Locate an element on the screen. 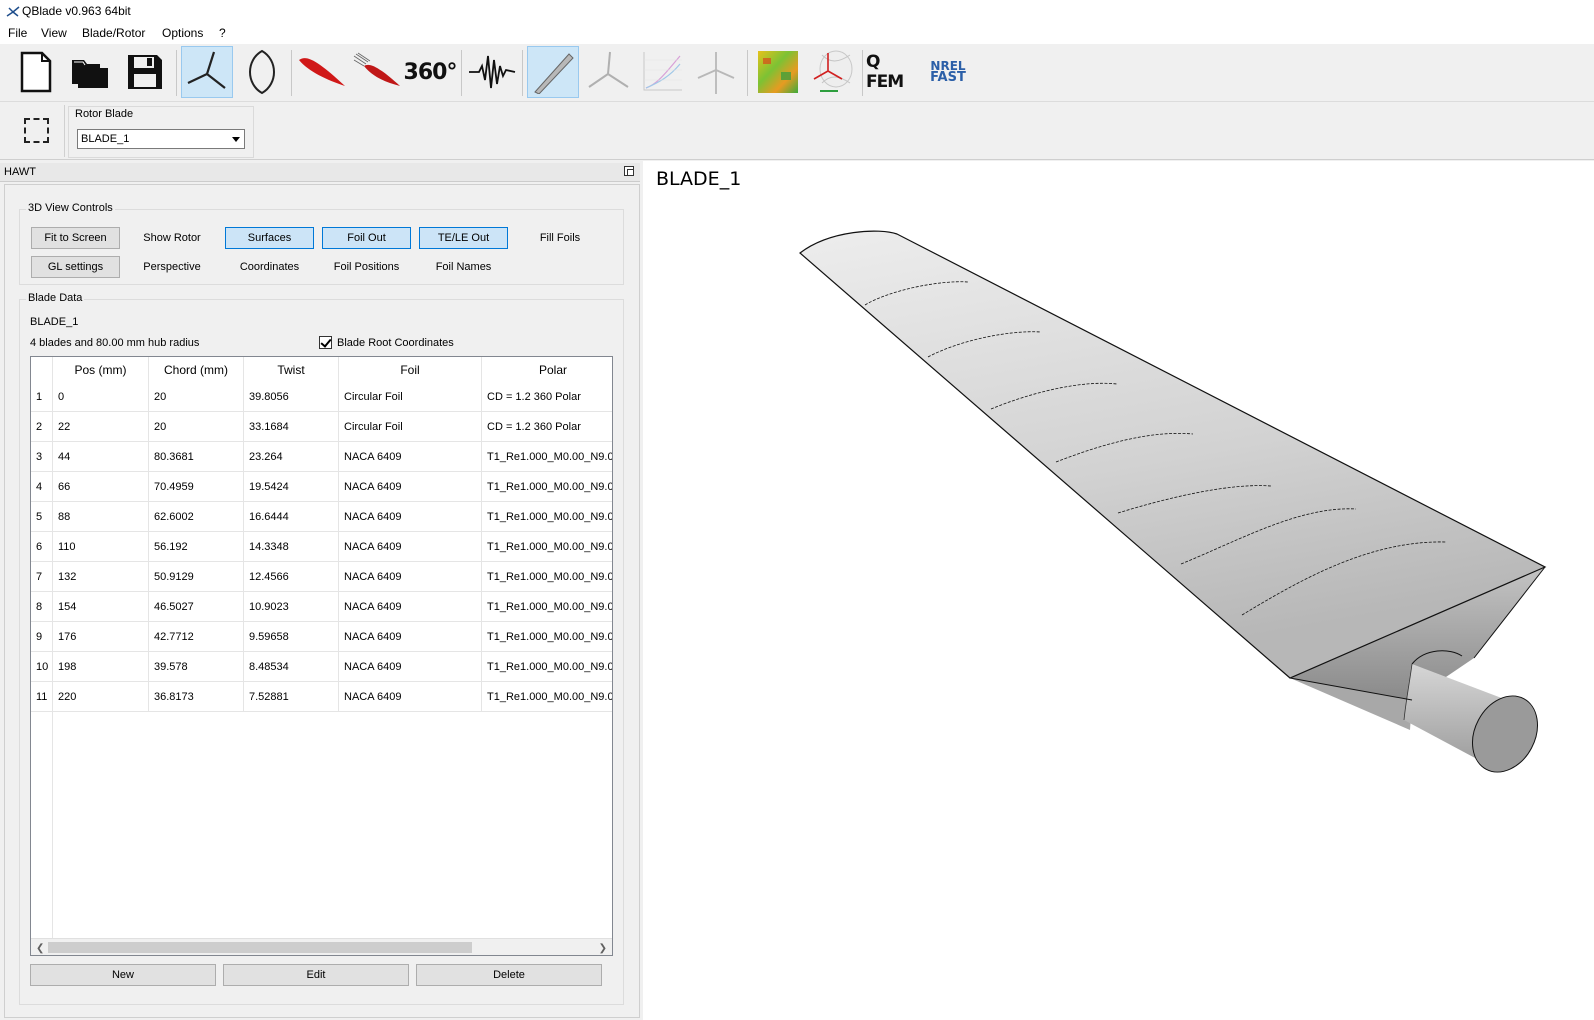 The height and width of the screenshot is (1020, 1594). menu-options: Options is located at coordinates (182, 33).